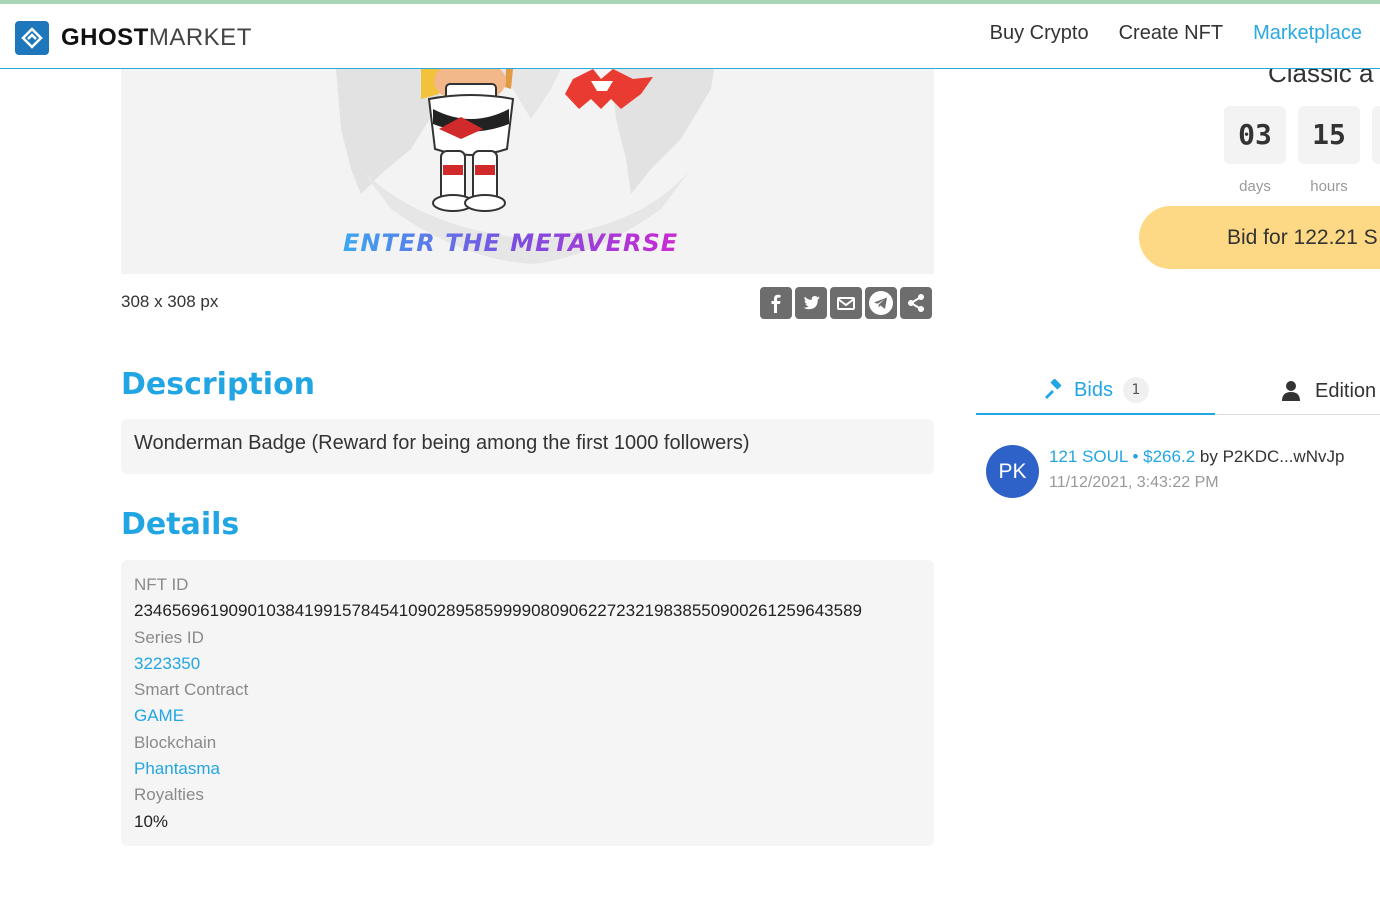 Image resolution: width=1380 pixels, height=899 pixels. Describe the element at coordinates (511, 243) in the screenshot. I see `nft-image-caption: ENTER THE METAVERSE` at that location.